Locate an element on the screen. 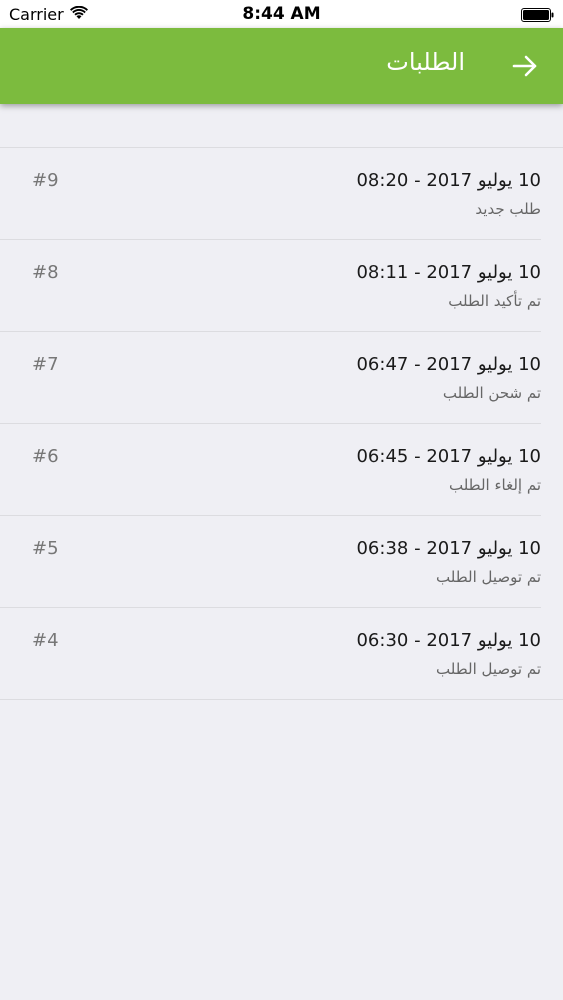 The width and height of the screenshot is (563, 1000). arrow-right-icon is located at coordinates (524, 66).